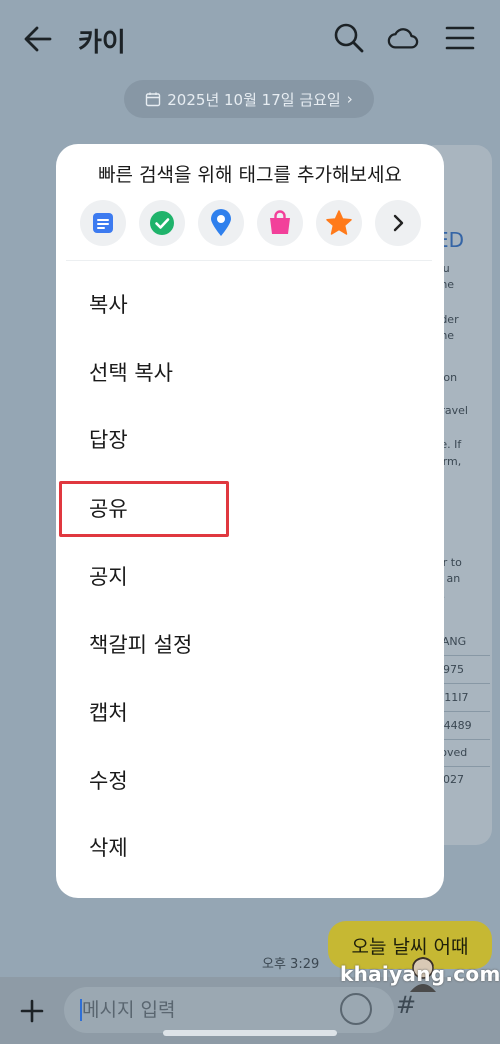 Image resolution: width=500 pixels, height=1044 pixels. I want to click on shopping-tag-icon, so click(280, 222).